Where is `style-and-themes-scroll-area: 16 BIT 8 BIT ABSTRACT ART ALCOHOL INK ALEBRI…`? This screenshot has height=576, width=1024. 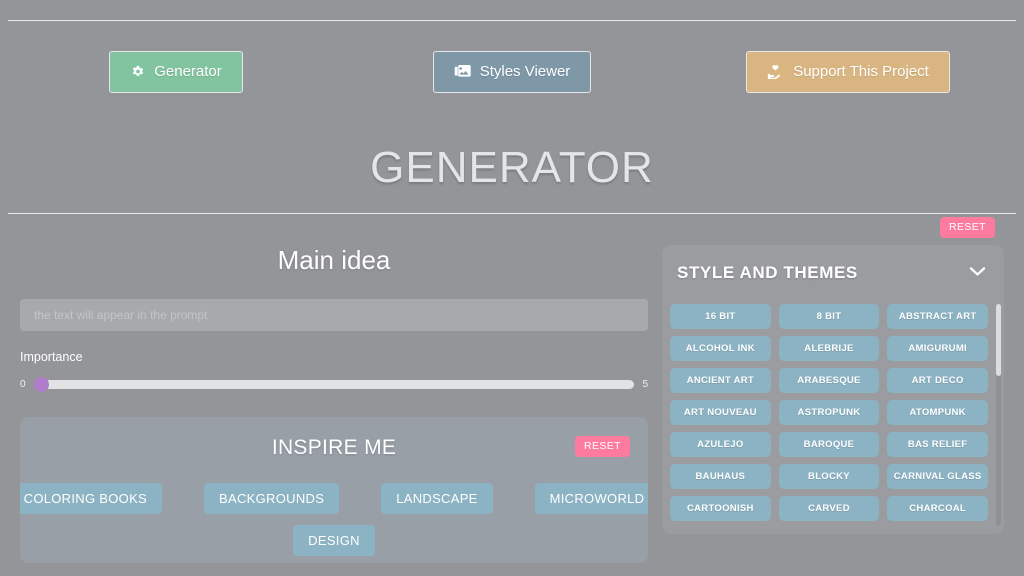 style-and-themes-scroll-area: 16 BIT 8 BIT ABSTRACT ART ALCOHOL INK ALEBRI… is located at coordinates (833, 414).